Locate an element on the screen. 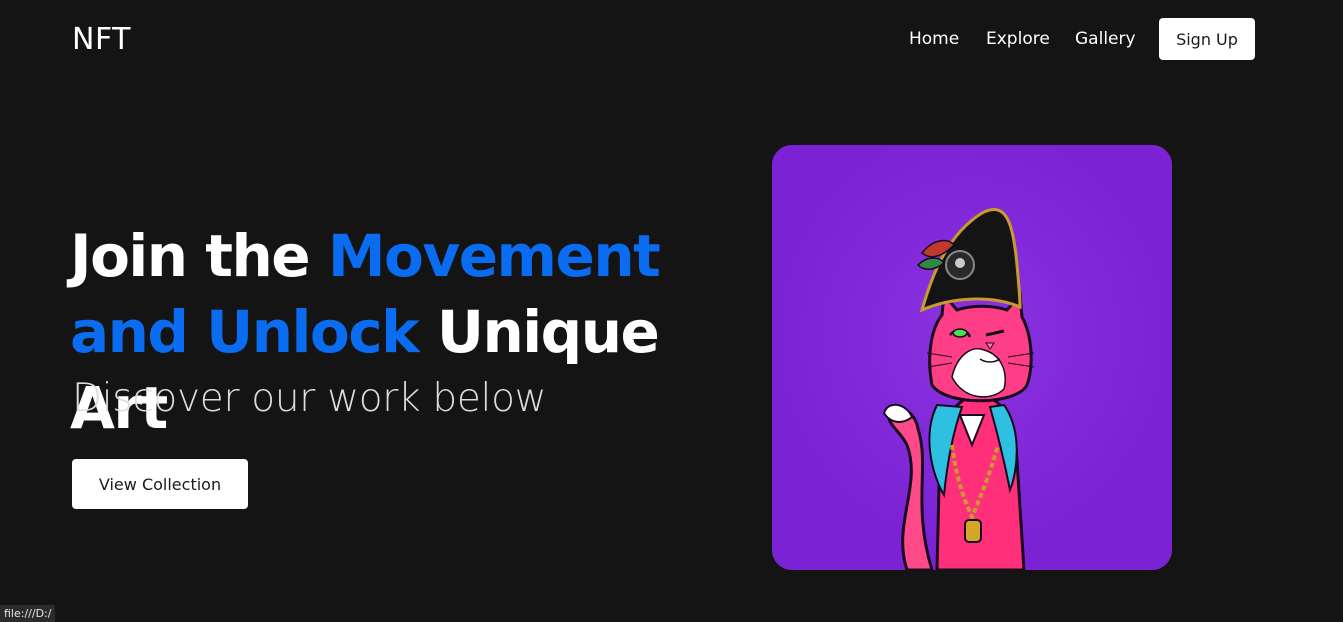  navbar: NFT Home Explore Gallery Sign Up is located at coordinates (671, 40).